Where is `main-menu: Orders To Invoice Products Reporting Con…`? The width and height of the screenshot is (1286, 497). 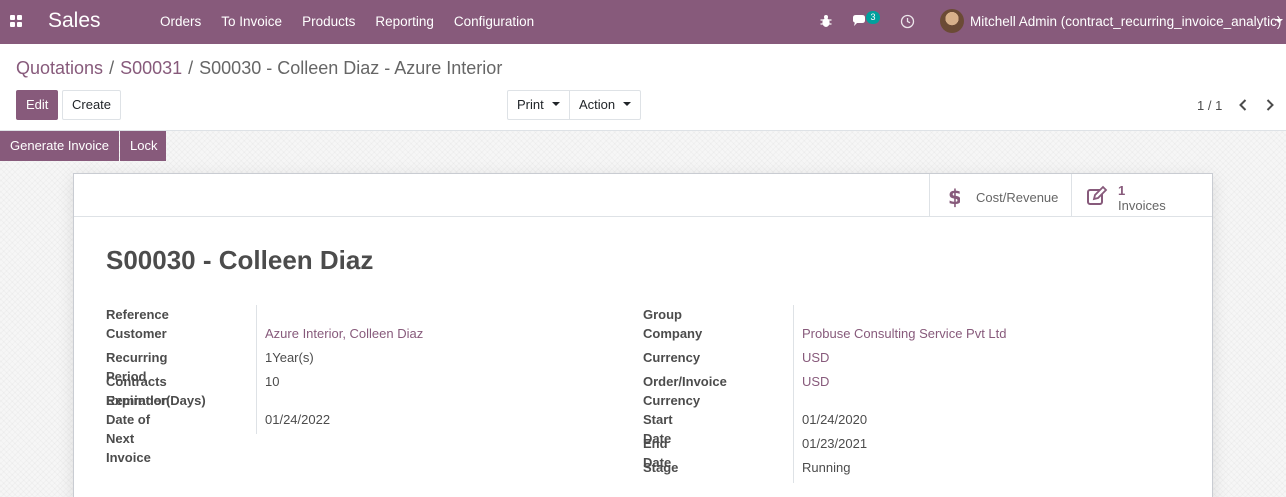
main-menu: Orders To Invoice Products Reporting Con… is located at coordinates (347, 22).